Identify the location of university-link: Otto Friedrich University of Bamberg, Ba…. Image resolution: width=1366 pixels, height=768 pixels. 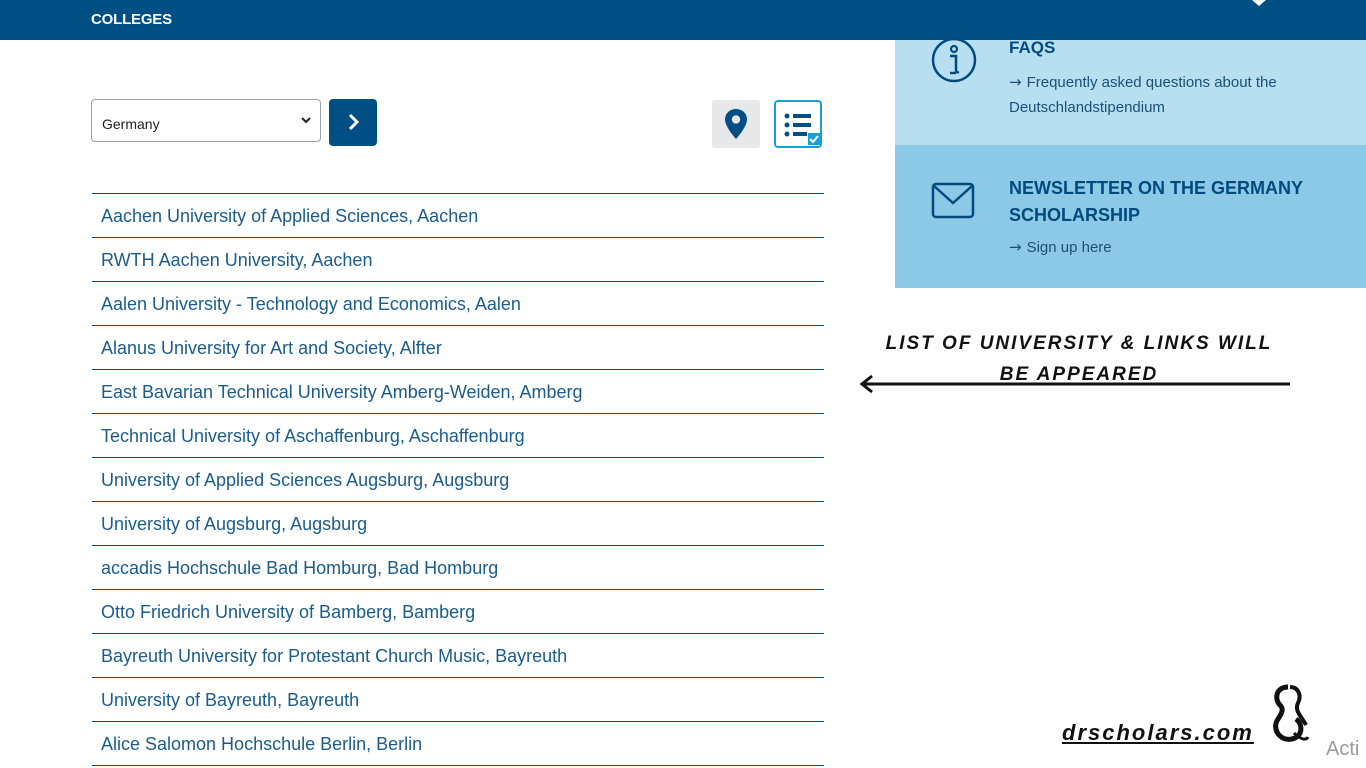
(288, 612).